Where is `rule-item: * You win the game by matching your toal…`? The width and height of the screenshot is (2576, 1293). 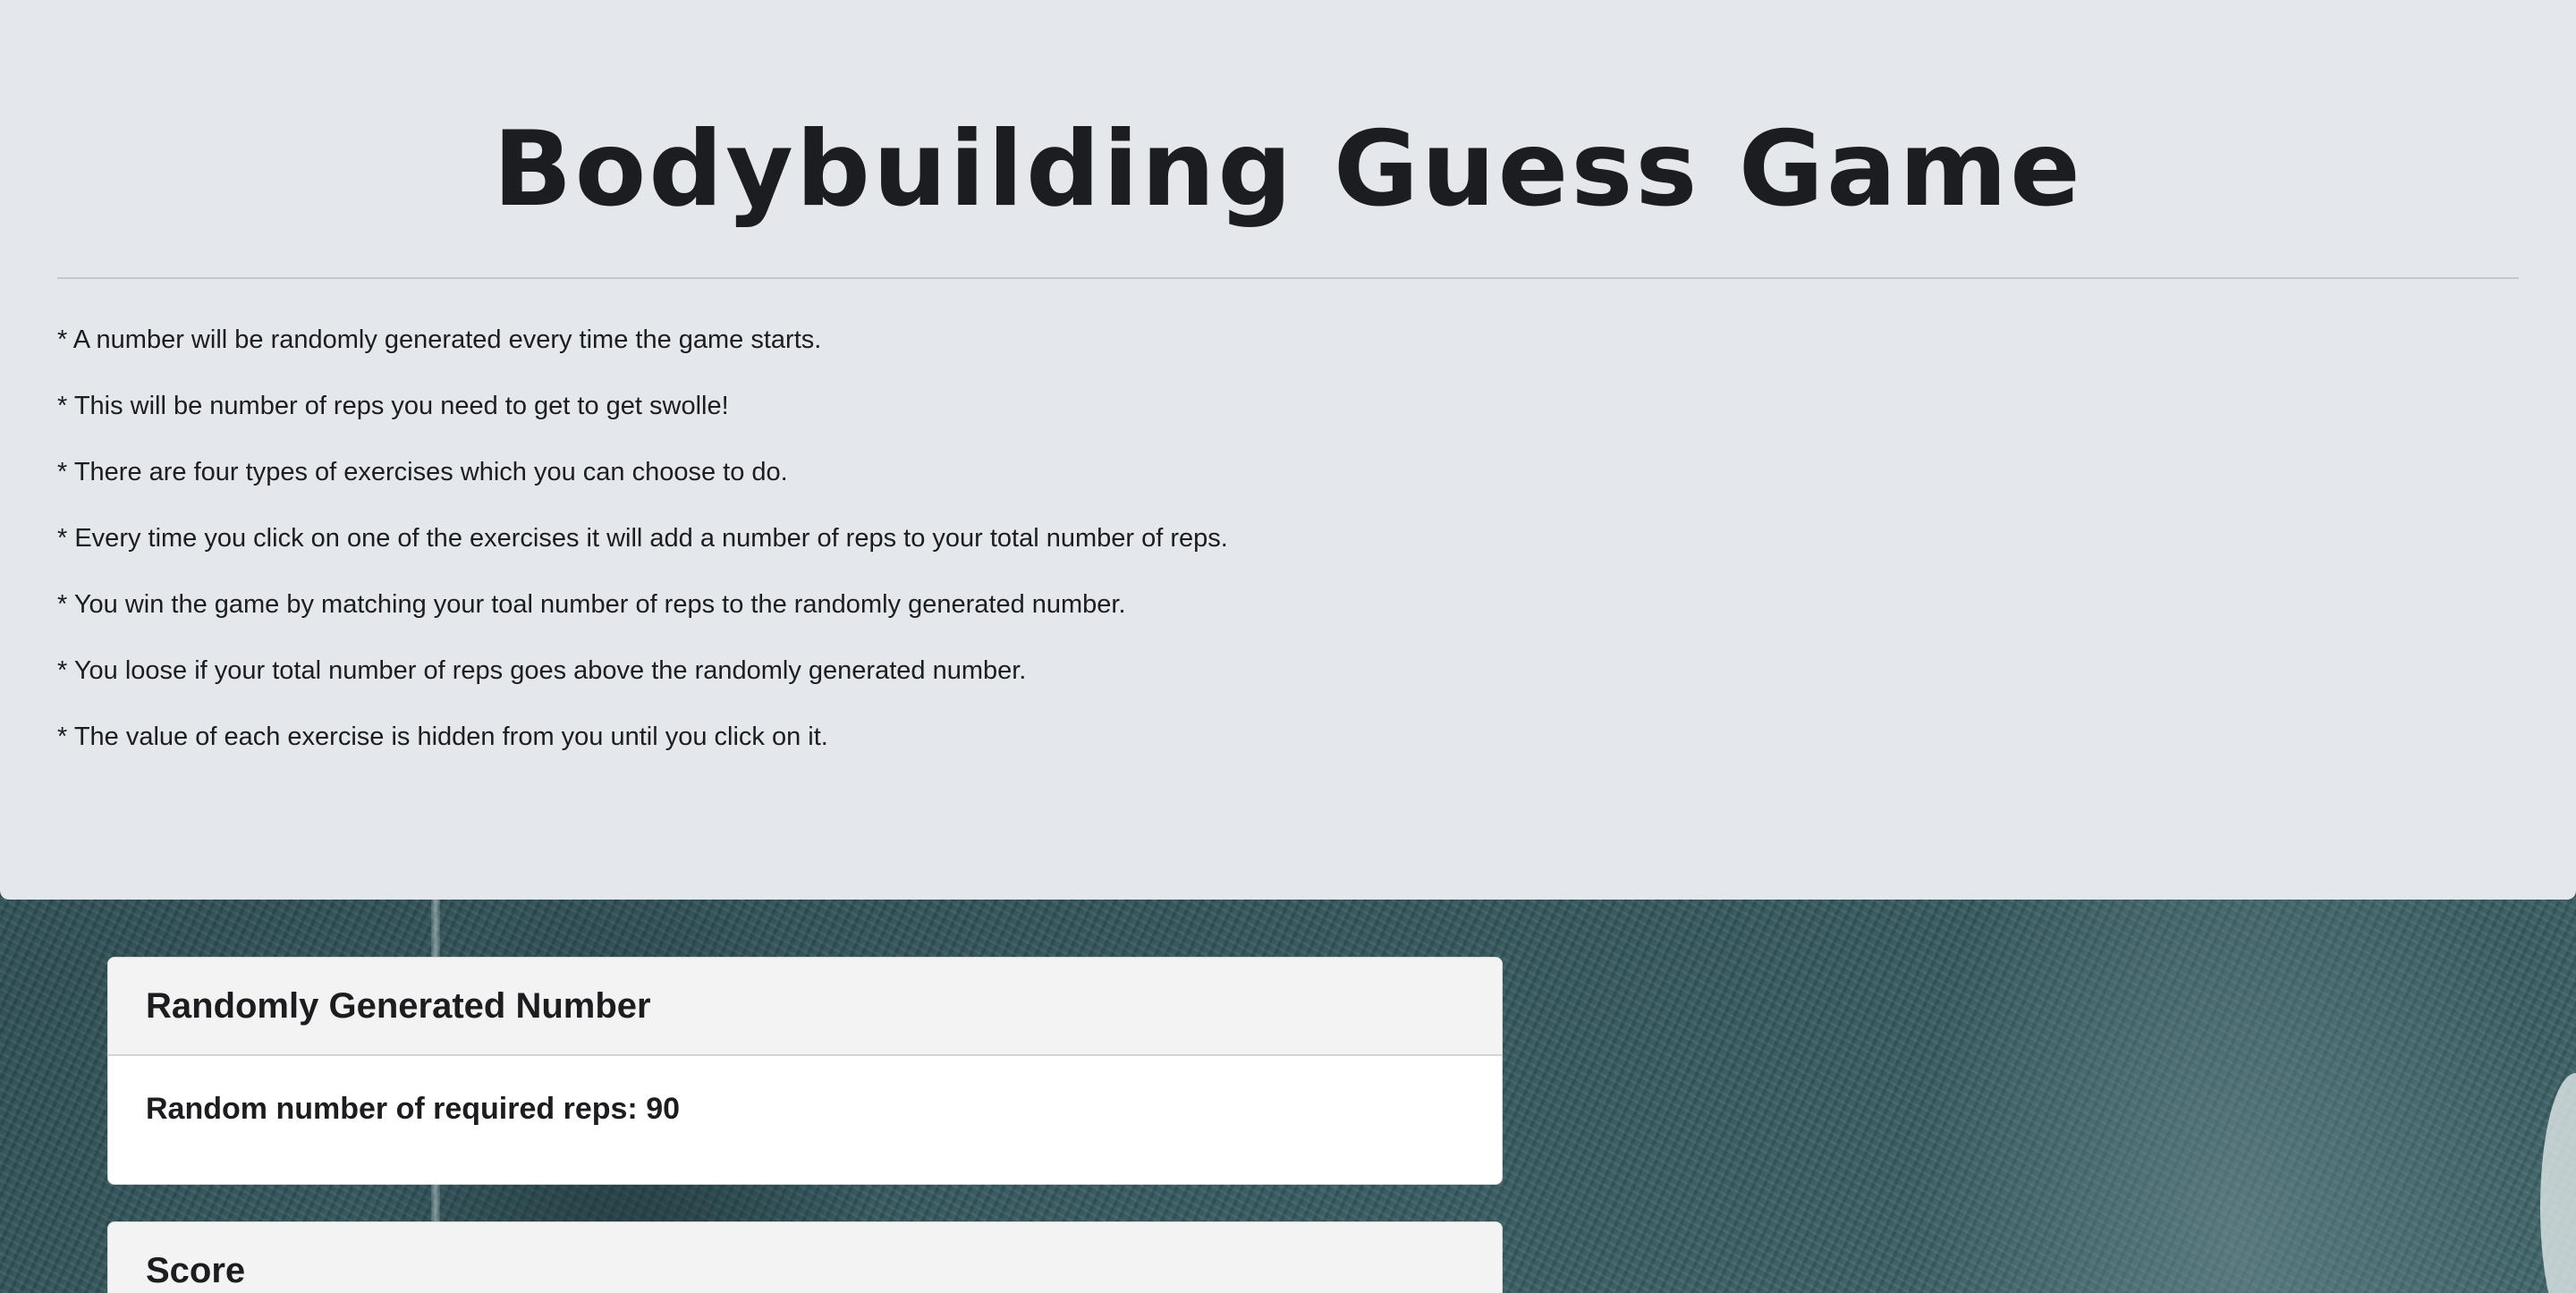
rule-item: * You win the game by matching your toal… is located at coordinates (591, 605).